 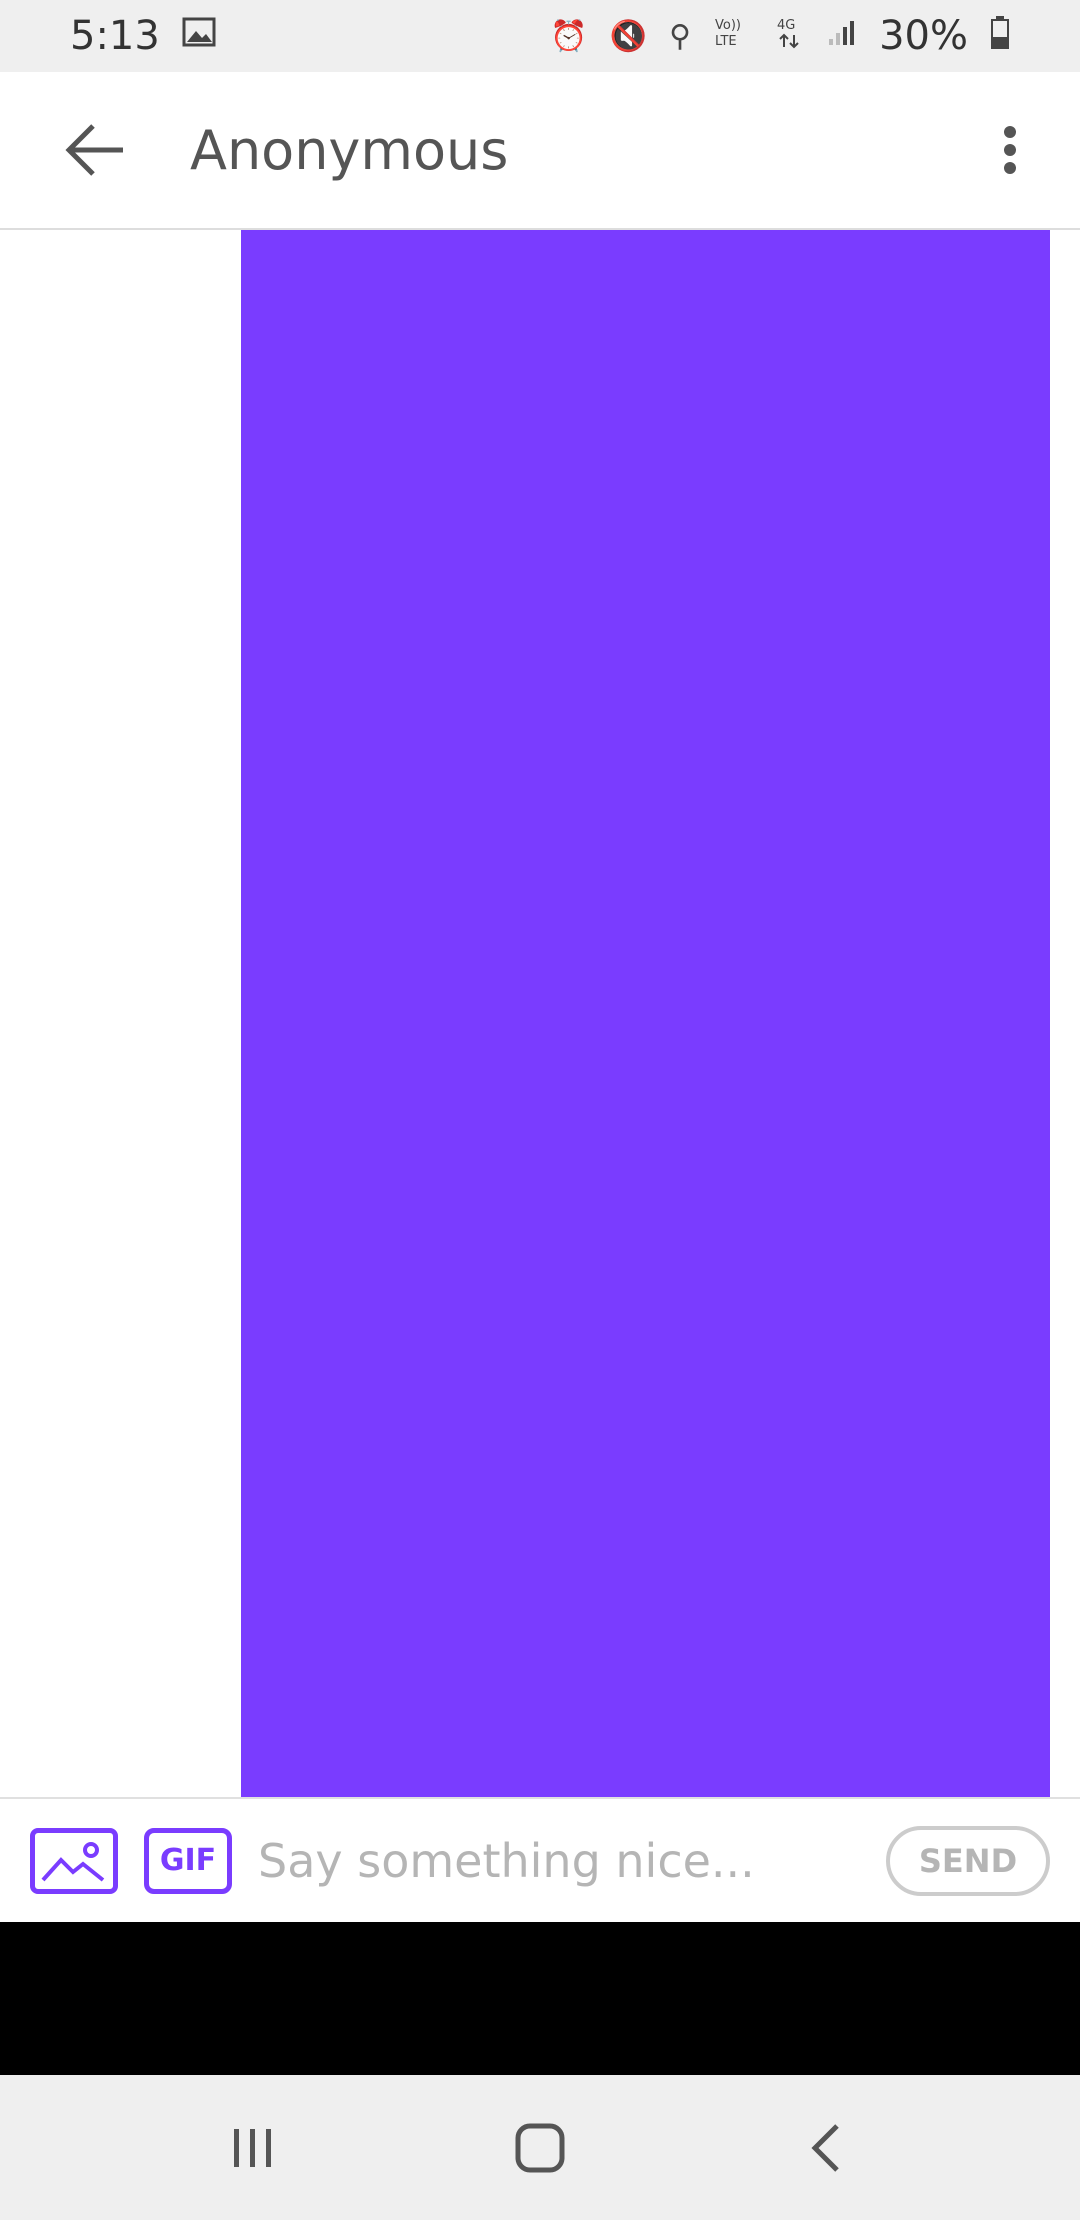 I want to click on volte-icon: Vo)) LTE, so click(x=733, y=36).